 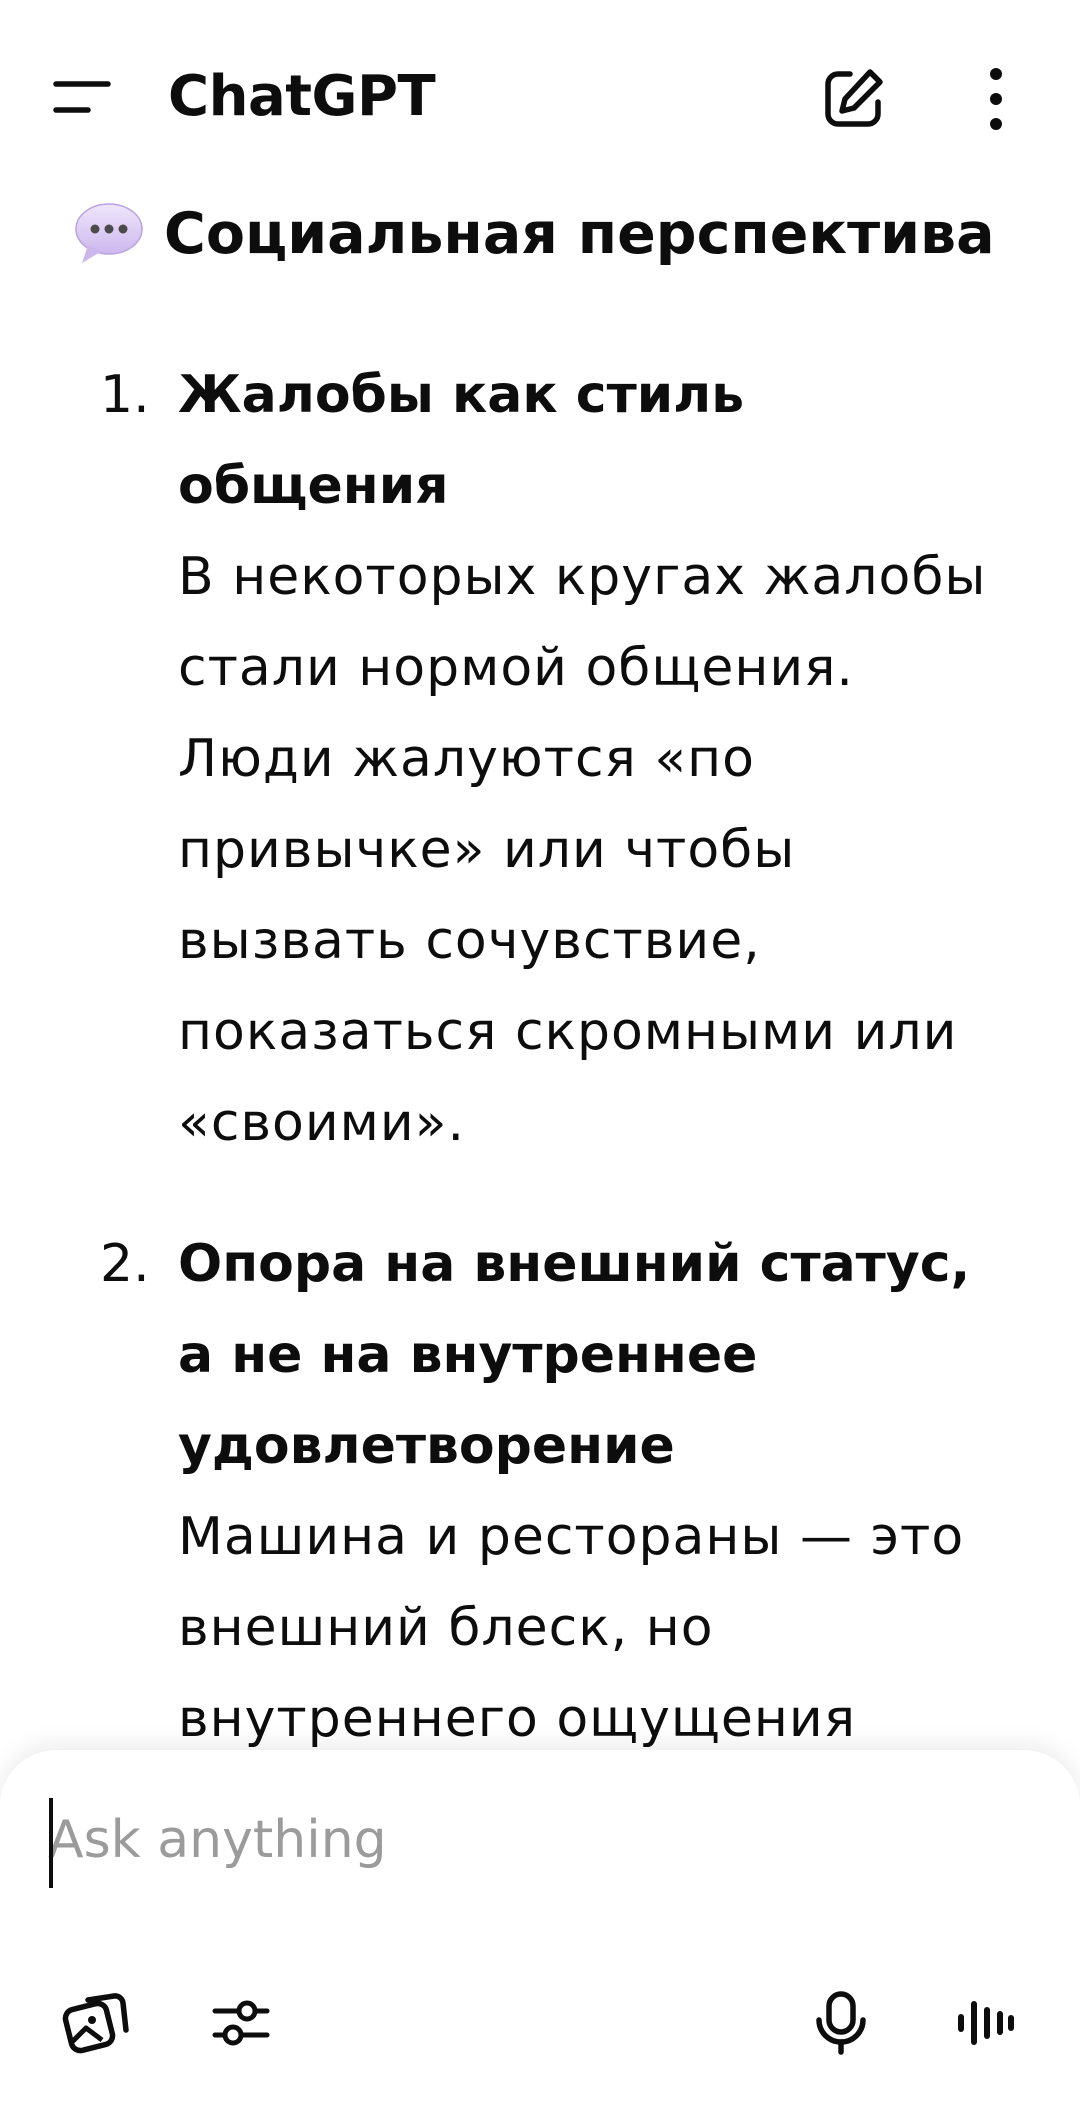 I want to click on list-item-number: 1., so click(x=125, y=395).